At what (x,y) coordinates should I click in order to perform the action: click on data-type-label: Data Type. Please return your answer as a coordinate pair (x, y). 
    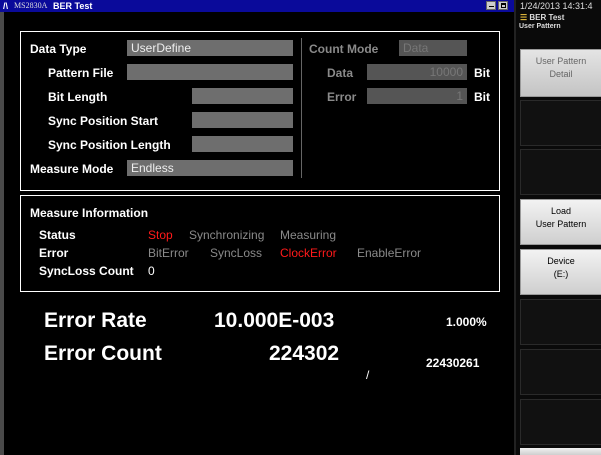
    Looking at the image, I should click on (58, 49).